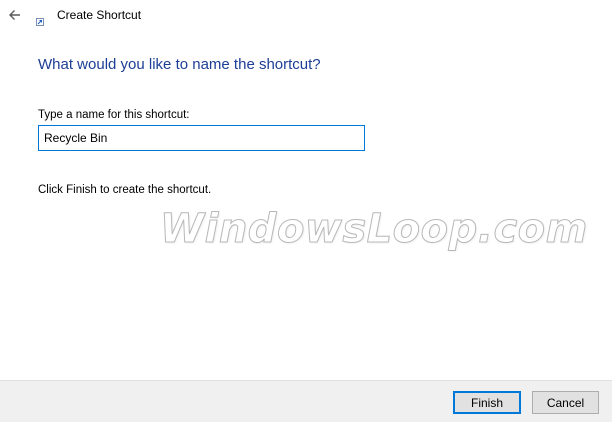 This screenshot has width=612, height=422. What do you see at coordinates (99, 15) in the screenshot?
I see `window-title: Create Shortcut` at bounding box center [99, 15].